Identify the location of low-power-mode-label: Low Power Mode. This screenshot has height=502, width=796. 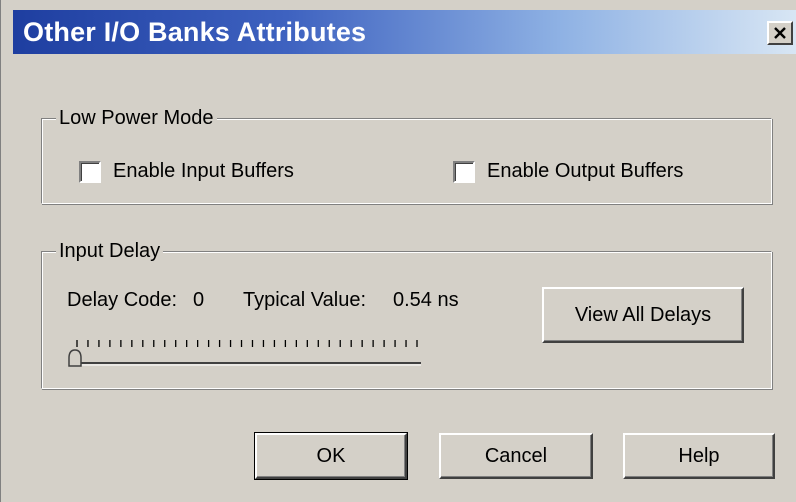
(136, 118).